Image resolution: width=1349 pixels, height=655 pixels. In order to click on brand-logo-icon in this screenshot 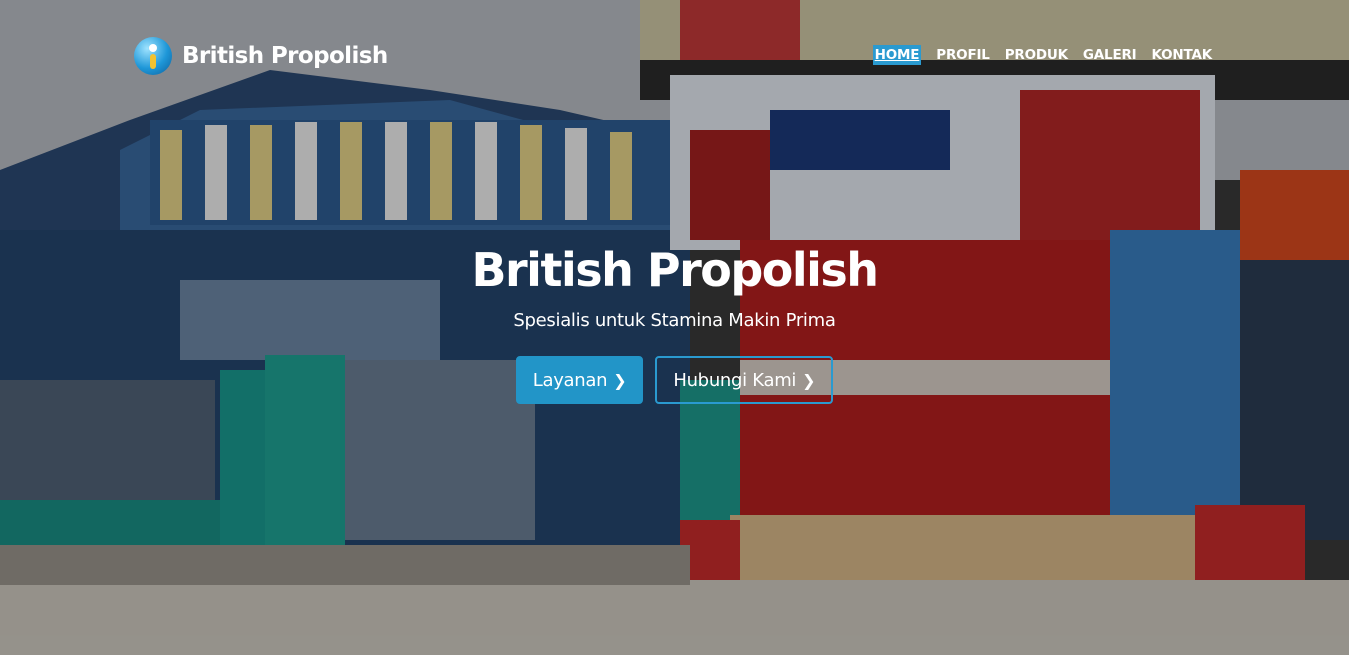, I will do `click(153, 56)`.